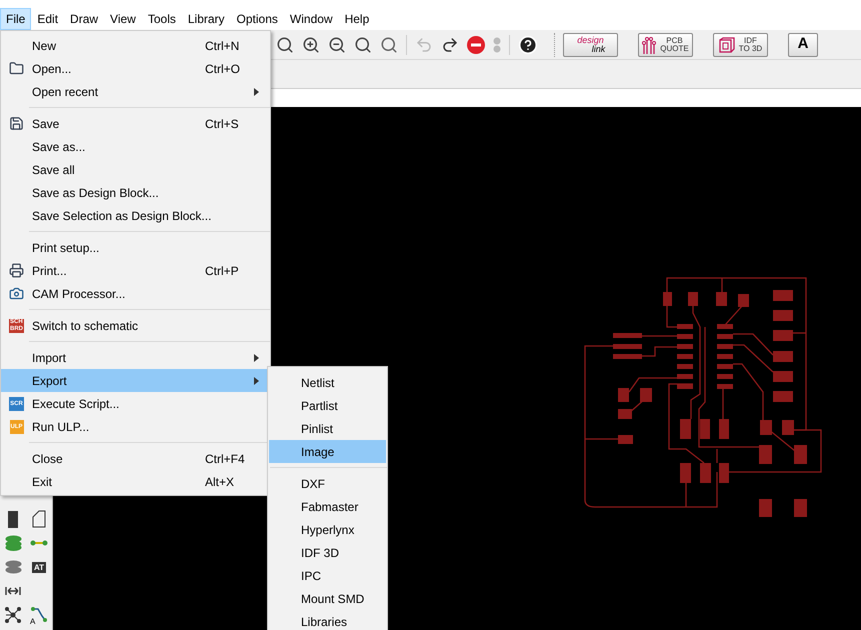  Describe the element at coordinates (16, 123) in the screenshot. I see `save-icon` at that location.